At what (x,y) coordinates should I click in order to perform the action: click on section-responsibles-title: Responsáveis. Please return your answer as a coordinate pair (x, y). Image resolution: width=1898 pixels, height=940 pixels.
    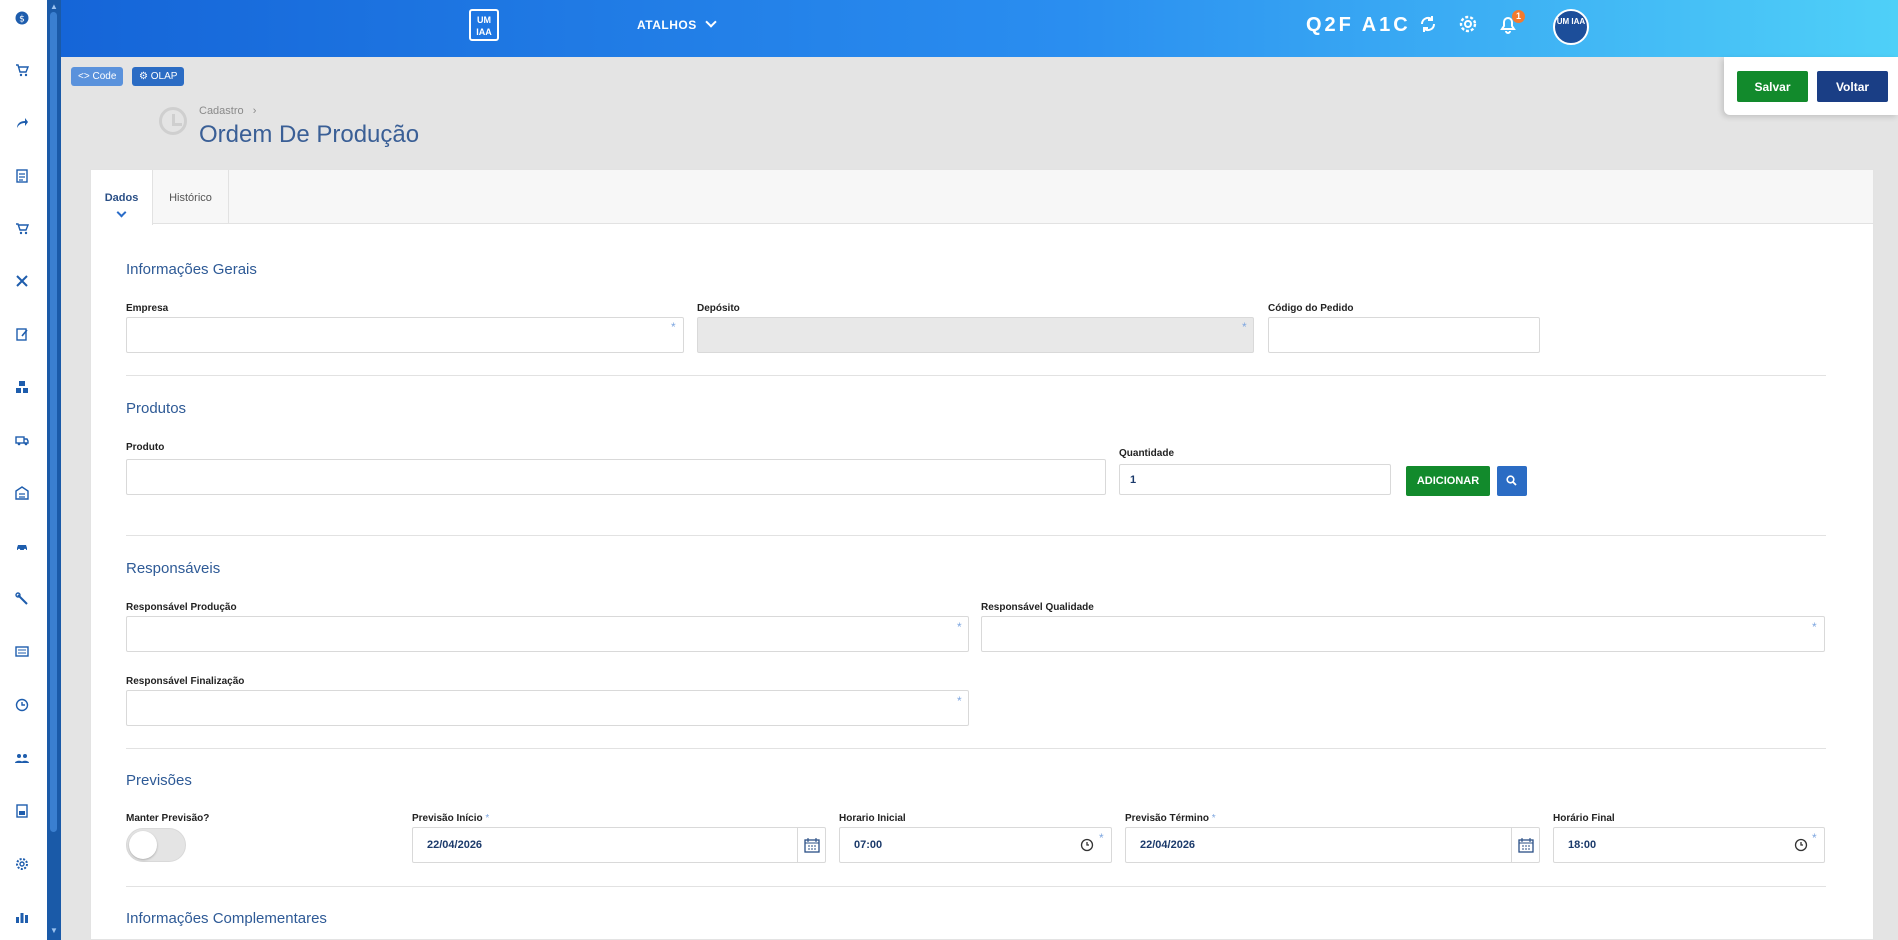
    Looking at the image, I should click on (173, 568).